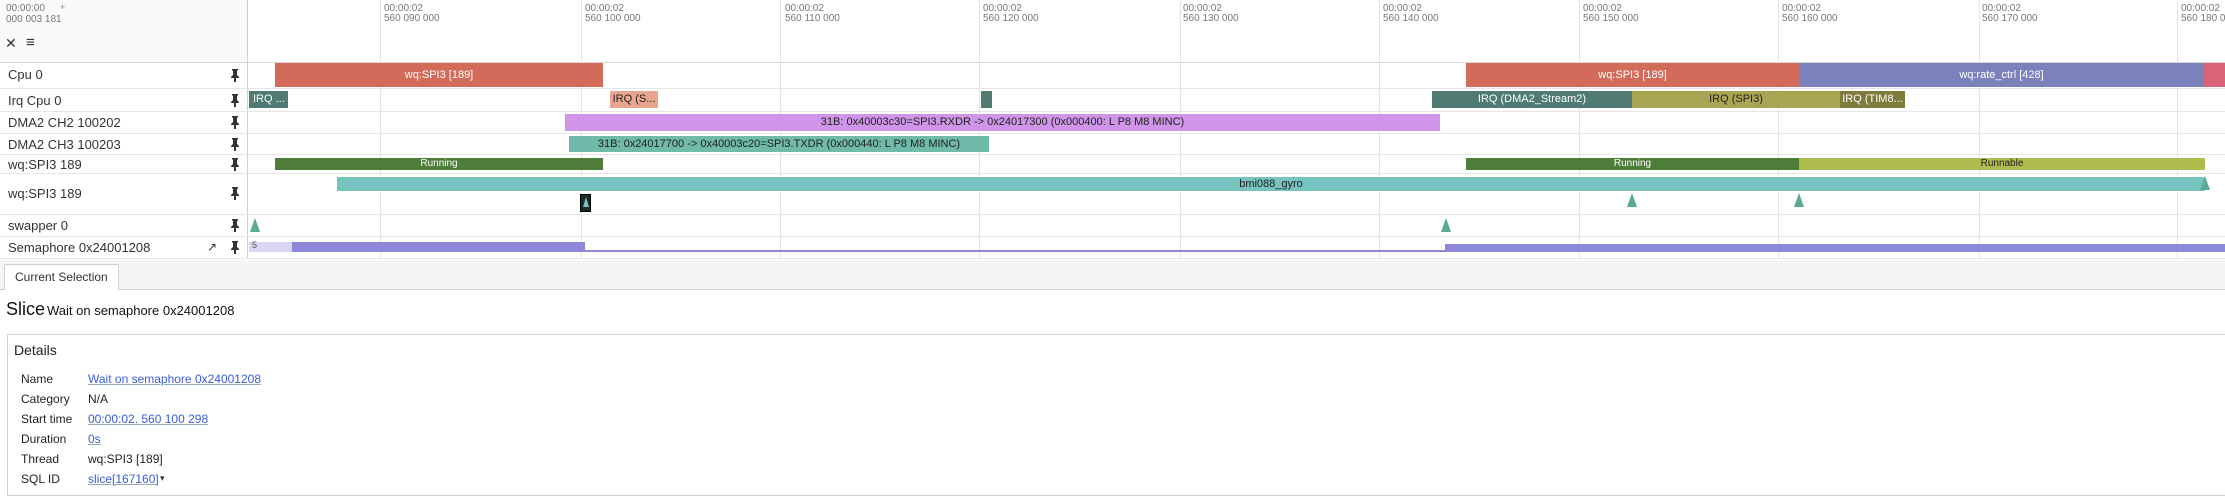 The image size is (2225, 496). I want to click on semaphore-value-label: 5, so click(255, 245).